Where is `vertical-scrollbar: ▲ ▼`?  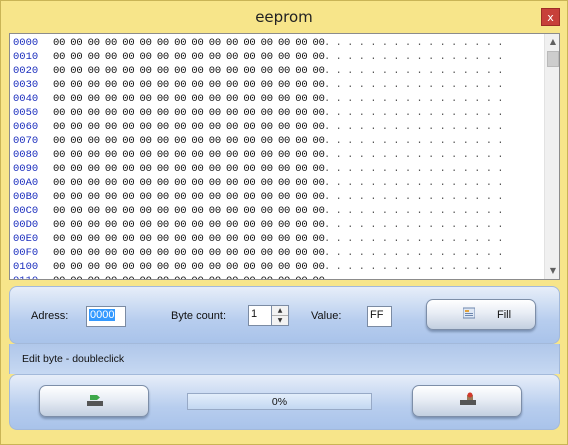 vertical-scrollbar: ▲ ▼ is located at coordinates (551, 156).